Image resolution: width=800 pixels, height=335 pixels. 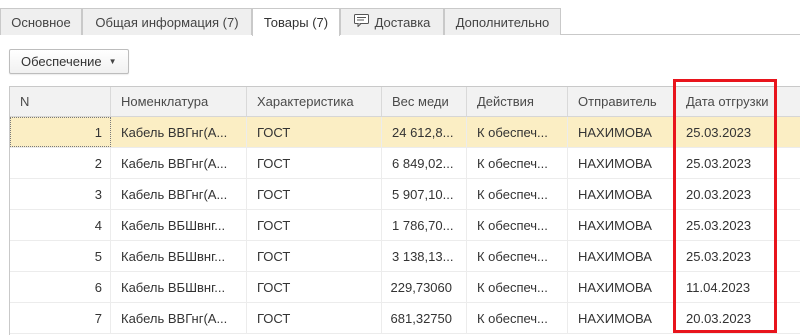 What do you see at coordinates (314, 101) in the screenshot?
I see `header-characteristic: Характеристика` at bounding box center [314, 101].